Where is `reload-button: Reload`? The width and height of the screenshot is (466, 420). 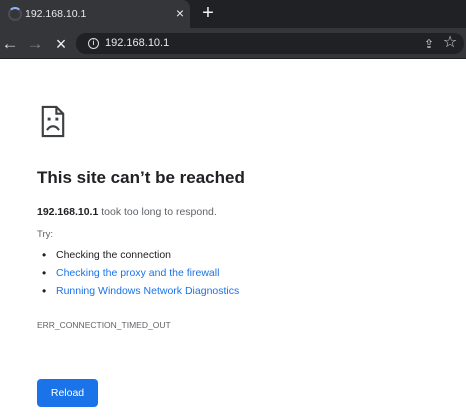 reload-button: Reload is located at coordinates (67, 393).